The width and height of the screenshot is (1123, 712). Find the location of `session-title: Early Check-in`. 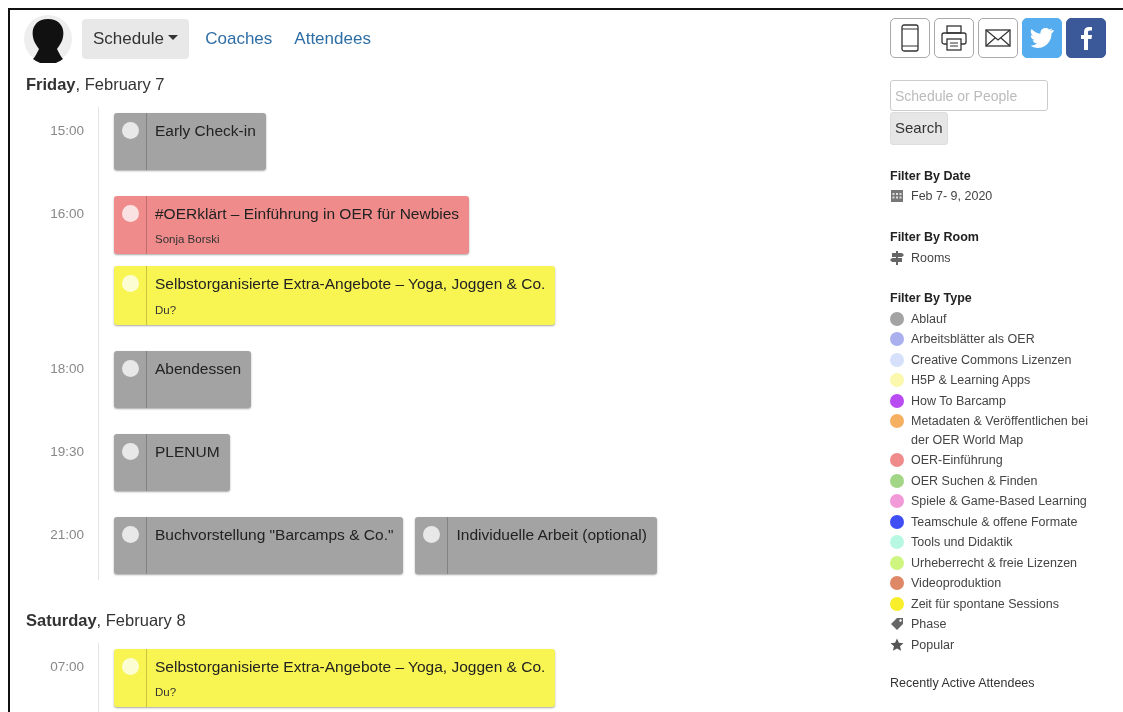

session-title: Early Check-in is located at coordinates (205, 130).